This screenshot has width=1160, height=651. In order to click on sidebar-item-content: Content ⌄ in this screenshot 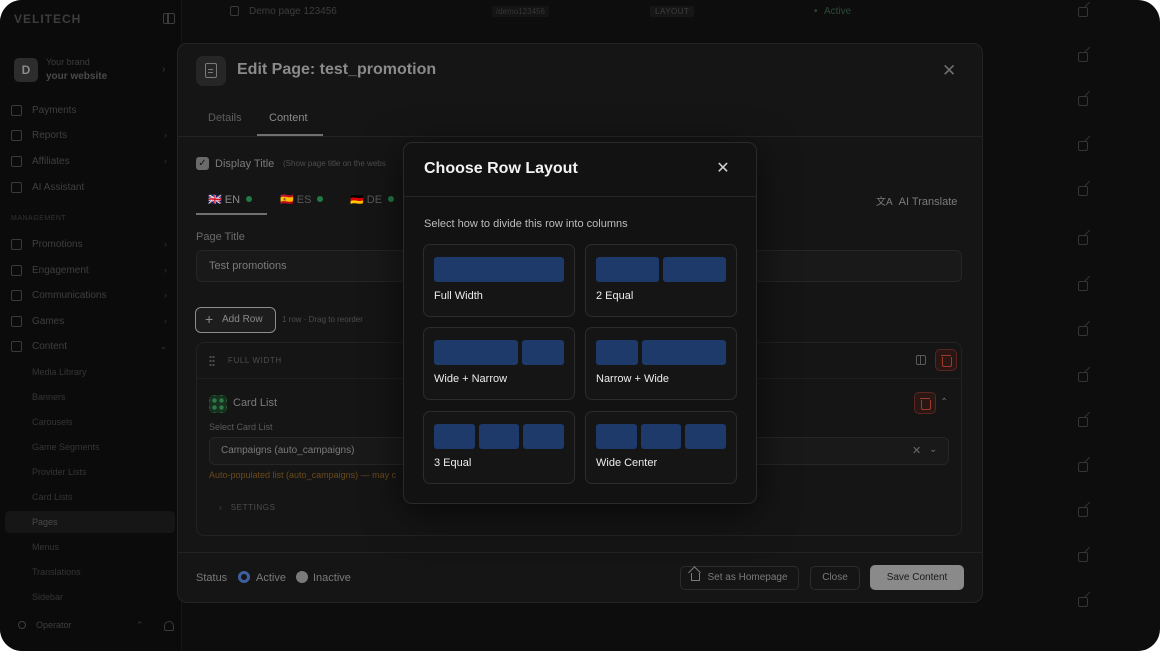, I will do `click(91, 346)`.